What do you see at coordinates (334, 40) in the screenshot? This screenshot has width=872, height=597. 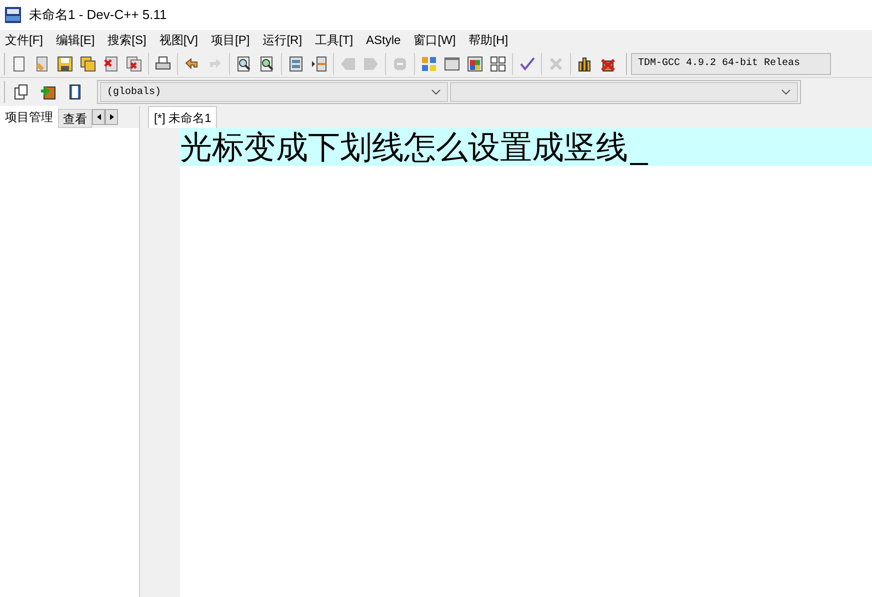 I see `menu-item: 工具[T]` at bounding box center [334, 40].